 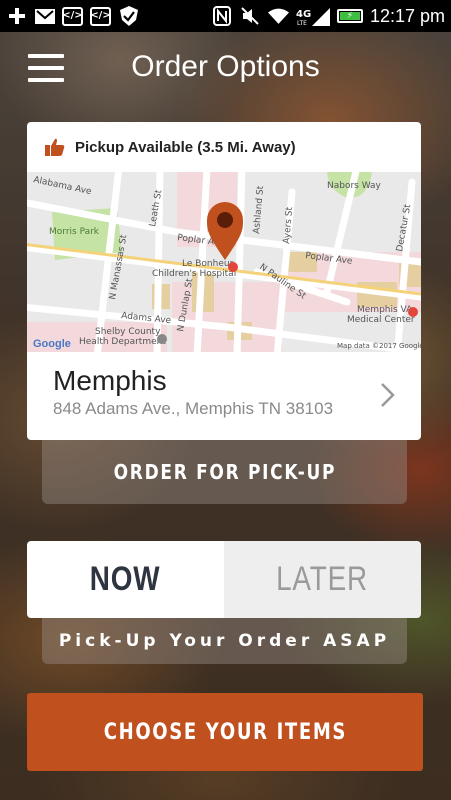 I want to click on asap-label: Pick-Up Your Order ASAP, so click(x=224, y=641).